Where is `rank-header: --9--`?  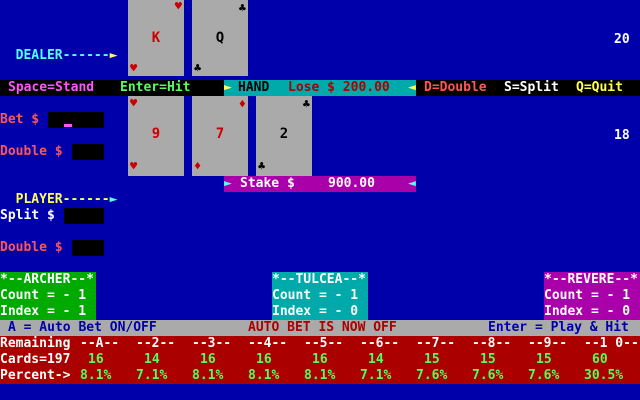
rank-header: --9-- is located at coordinates (548, 343).